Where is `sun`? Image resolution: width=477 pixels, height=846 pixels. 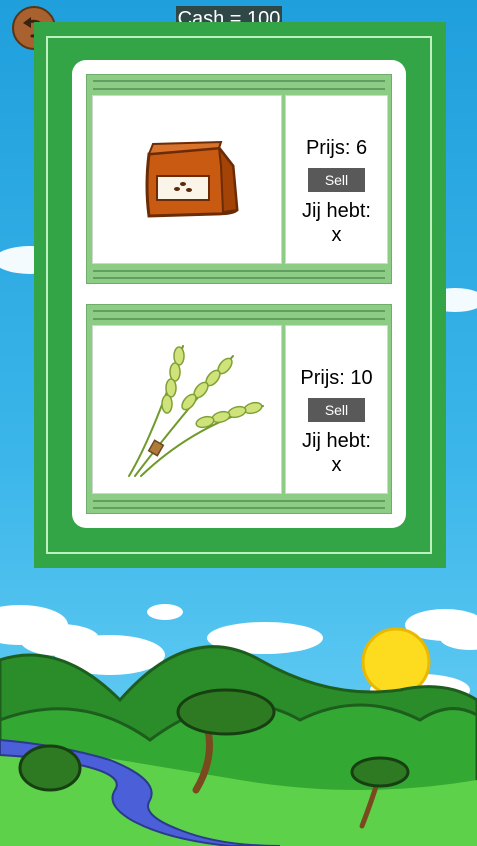
sun is located at coordinates (396, 662).